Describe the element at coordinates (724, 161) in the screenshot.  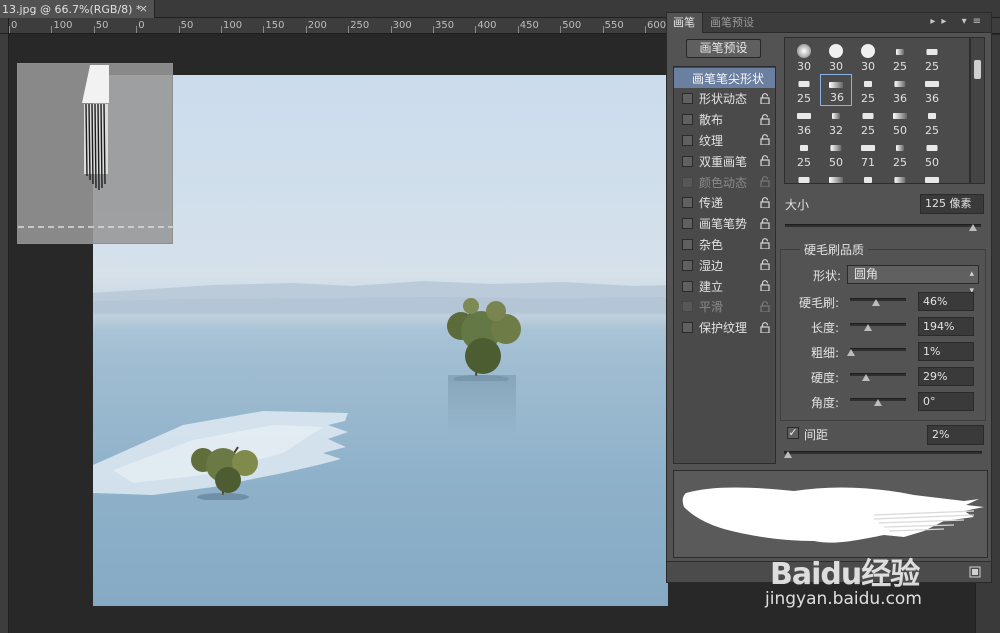
I see `brush-option-item: 双重画笔` at that location.